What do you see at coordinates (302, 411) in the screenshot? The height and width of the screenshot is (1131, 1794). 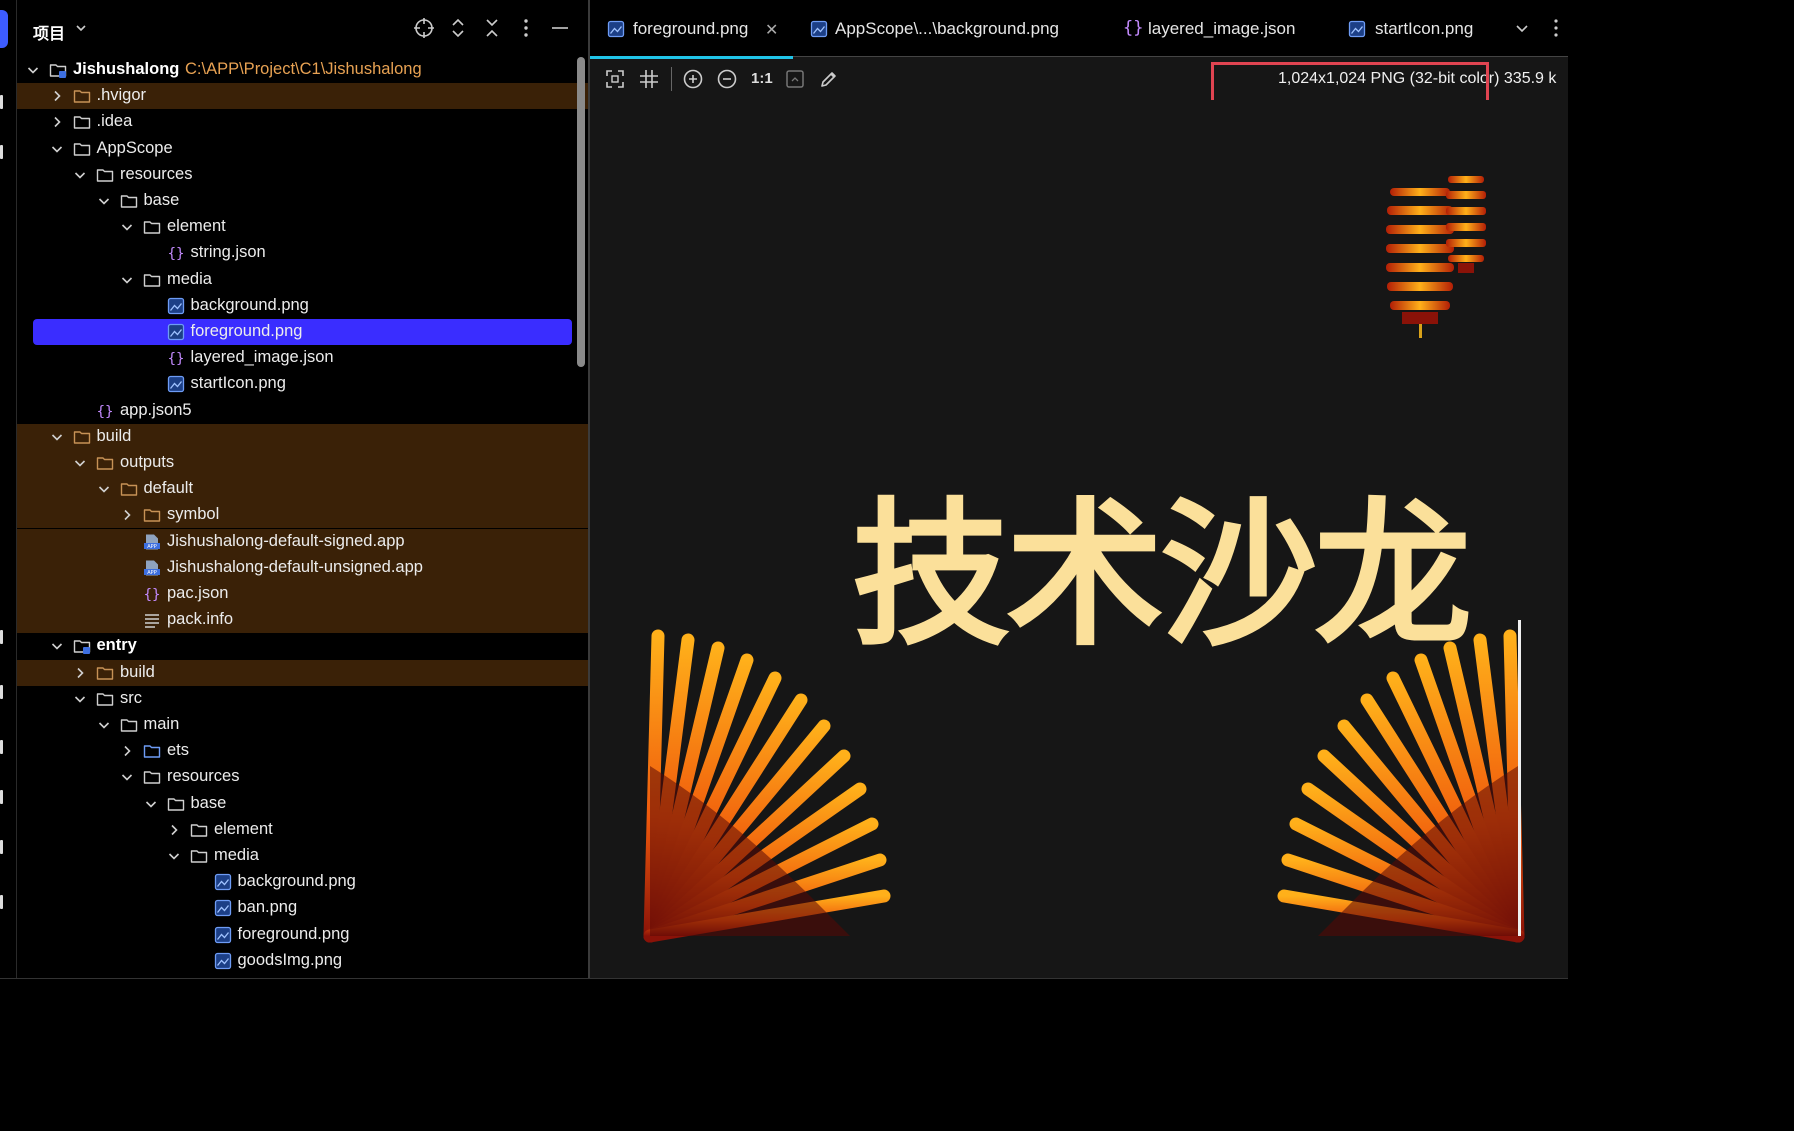 I see `tree-item: {} app.json5` at bounding box center [302, 411].